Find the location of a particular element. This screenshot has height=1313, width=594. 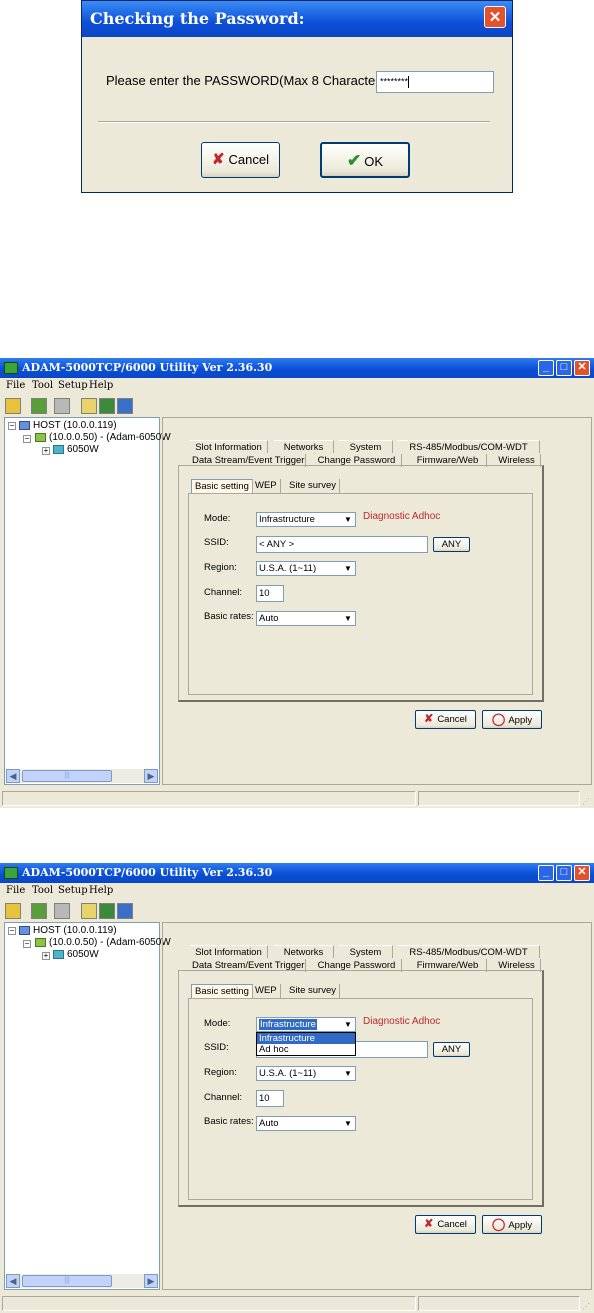

apply-ring-icon: ◯ is located at coordinates (498, 719).